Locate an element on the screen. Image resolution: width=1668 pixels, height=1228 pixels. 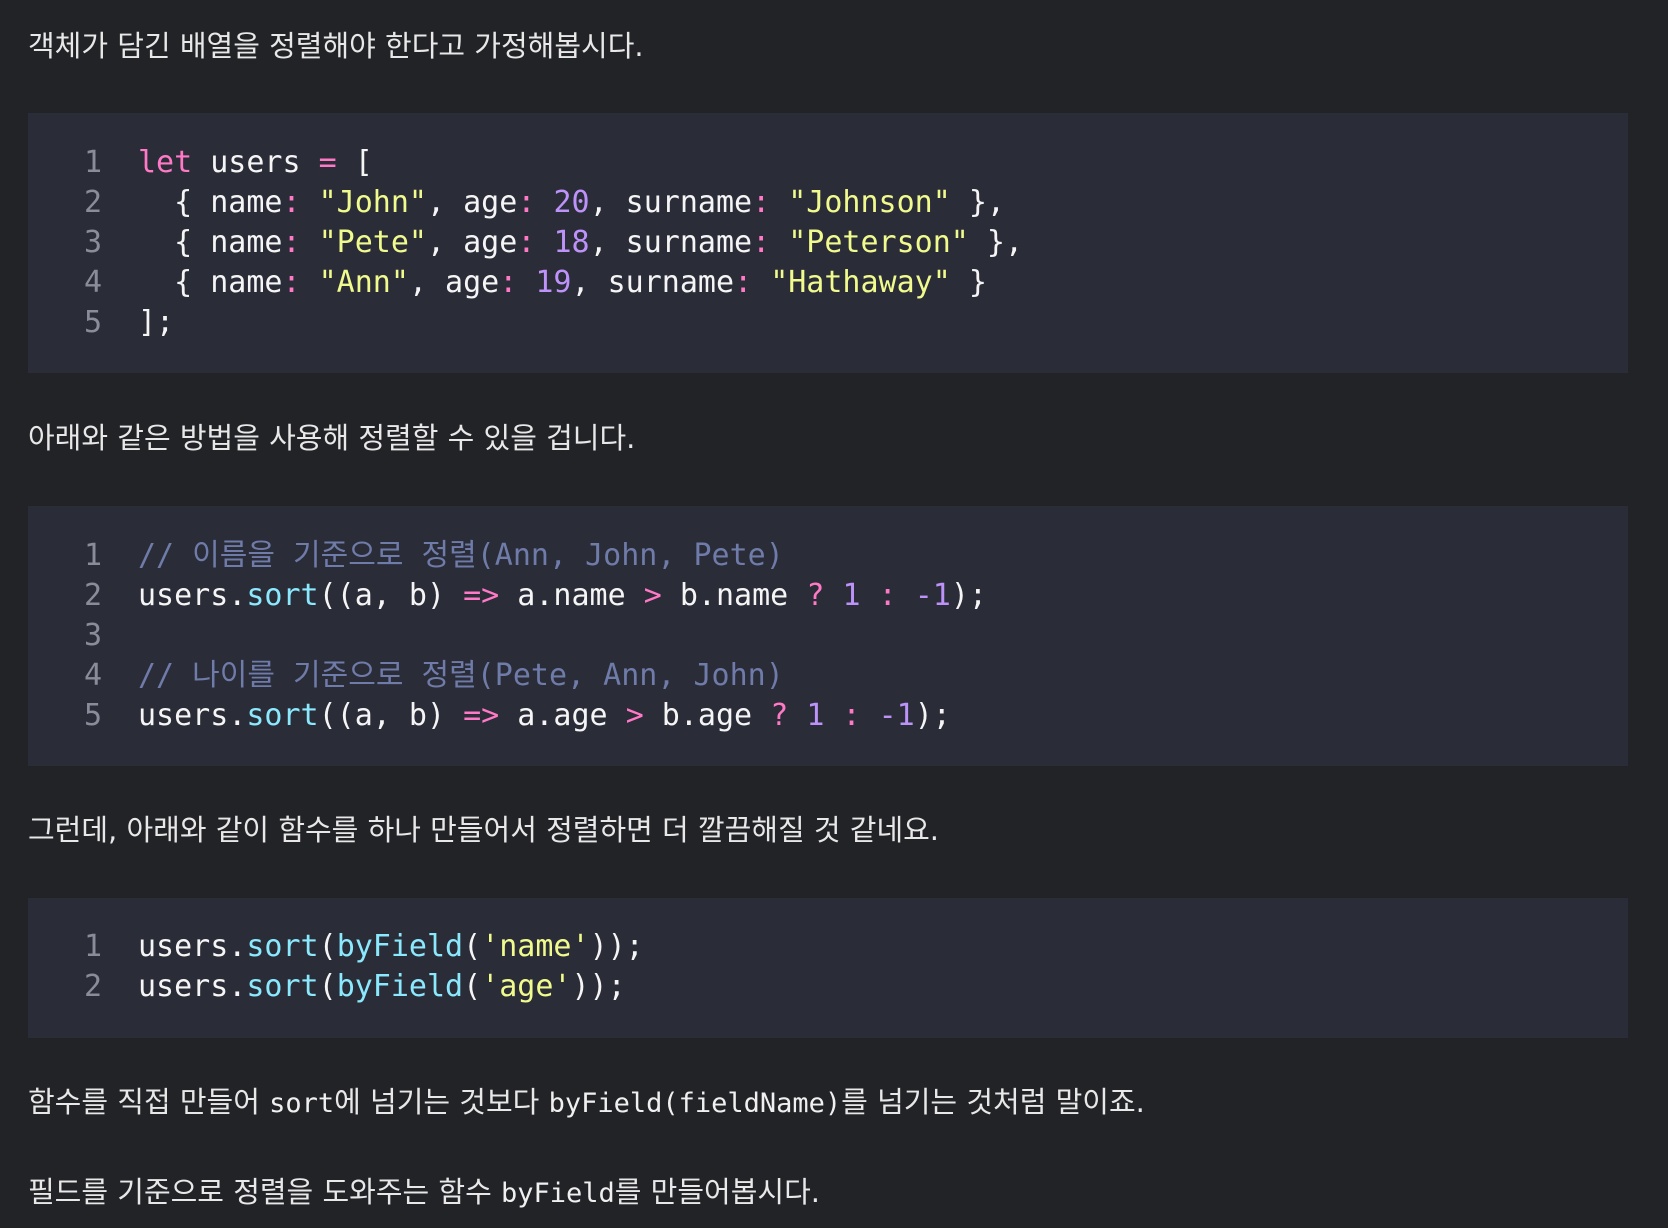
text-segment: 함수를 직접 만들어 is located at coordinates (149, 1102).